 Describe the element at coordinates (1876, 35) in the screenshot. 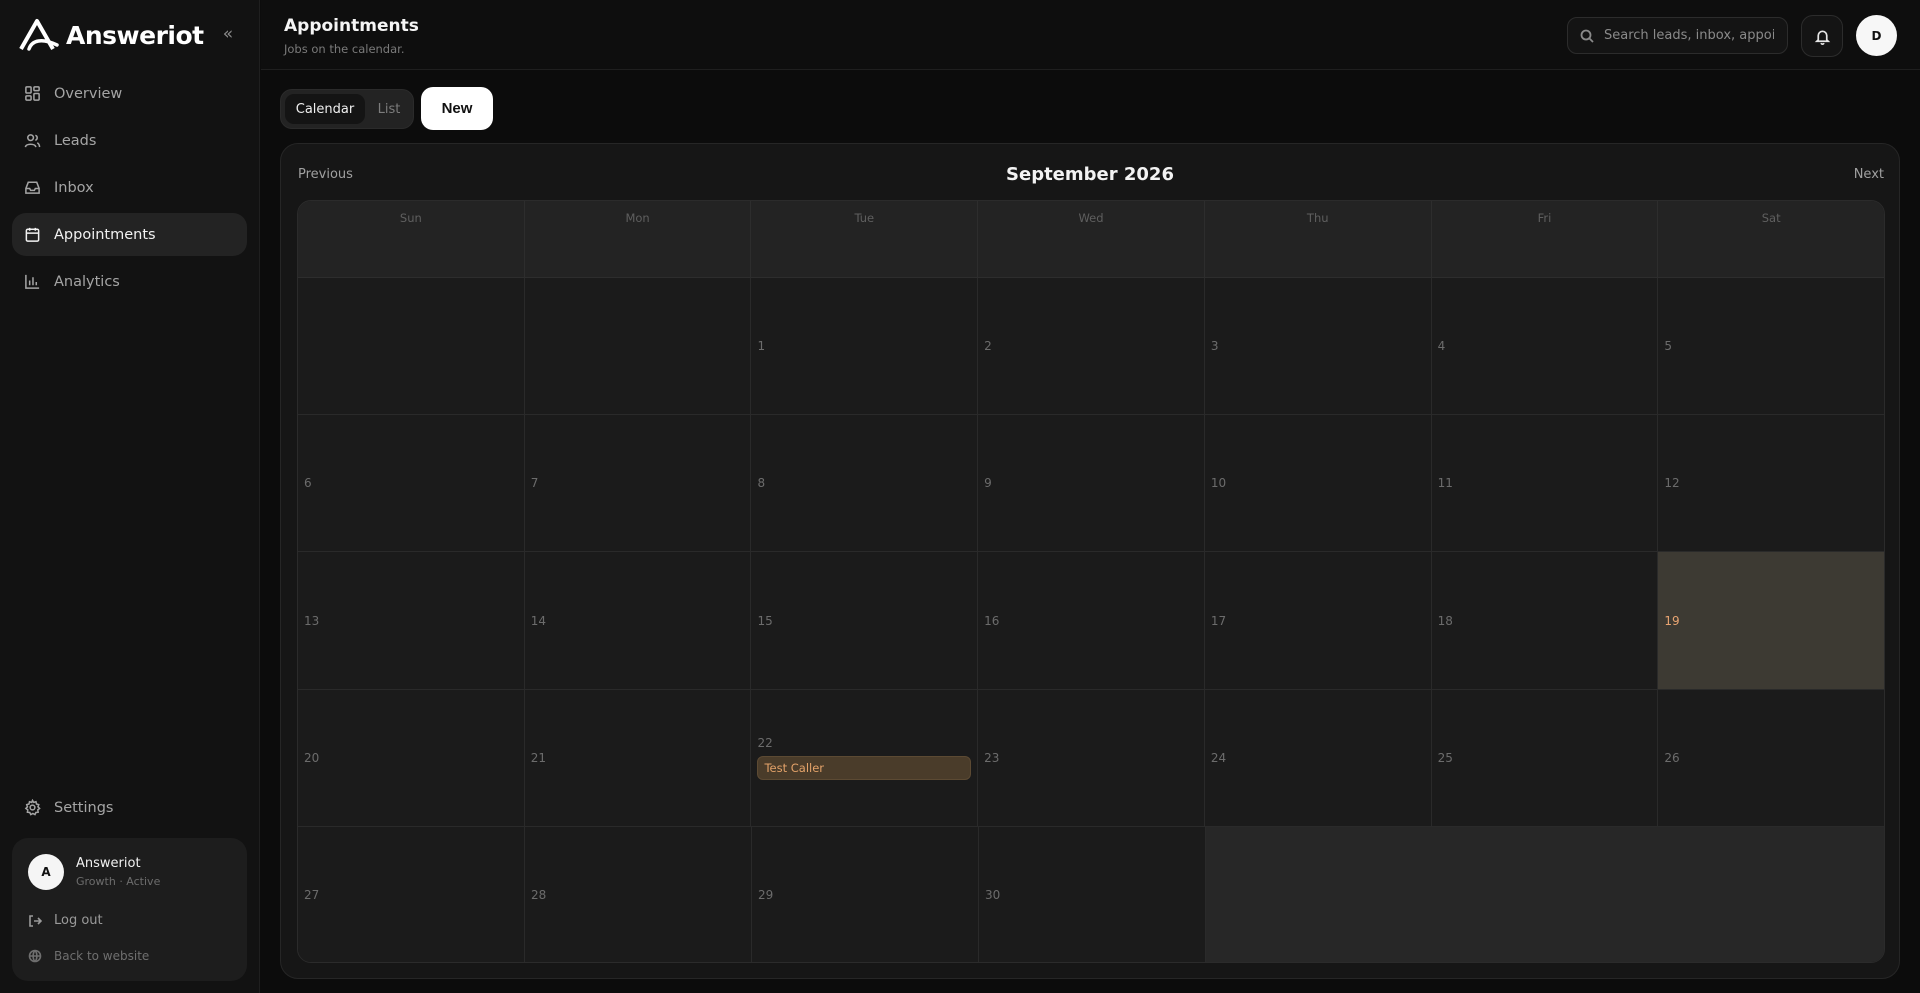

I see `user-avatar: D` at that location.